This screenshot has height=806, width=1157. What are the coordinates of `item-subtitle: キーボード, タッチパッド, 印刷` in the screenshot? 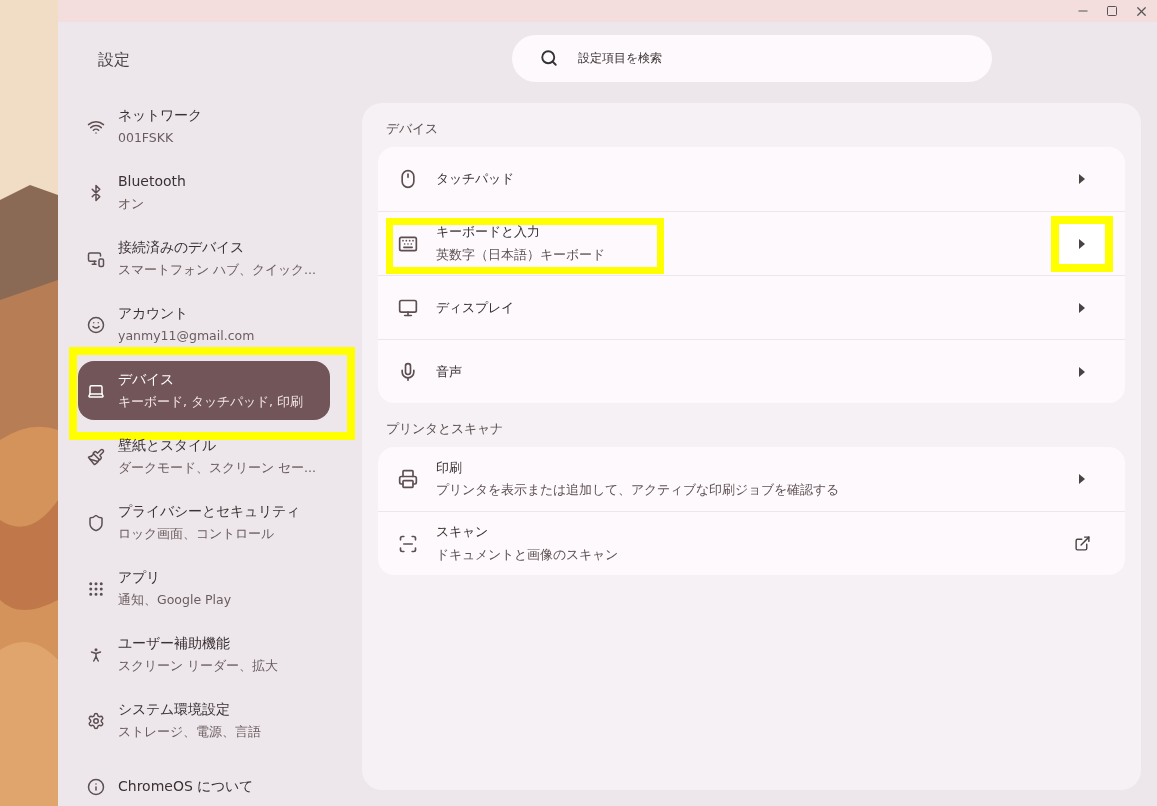 It's located at (210, 402).